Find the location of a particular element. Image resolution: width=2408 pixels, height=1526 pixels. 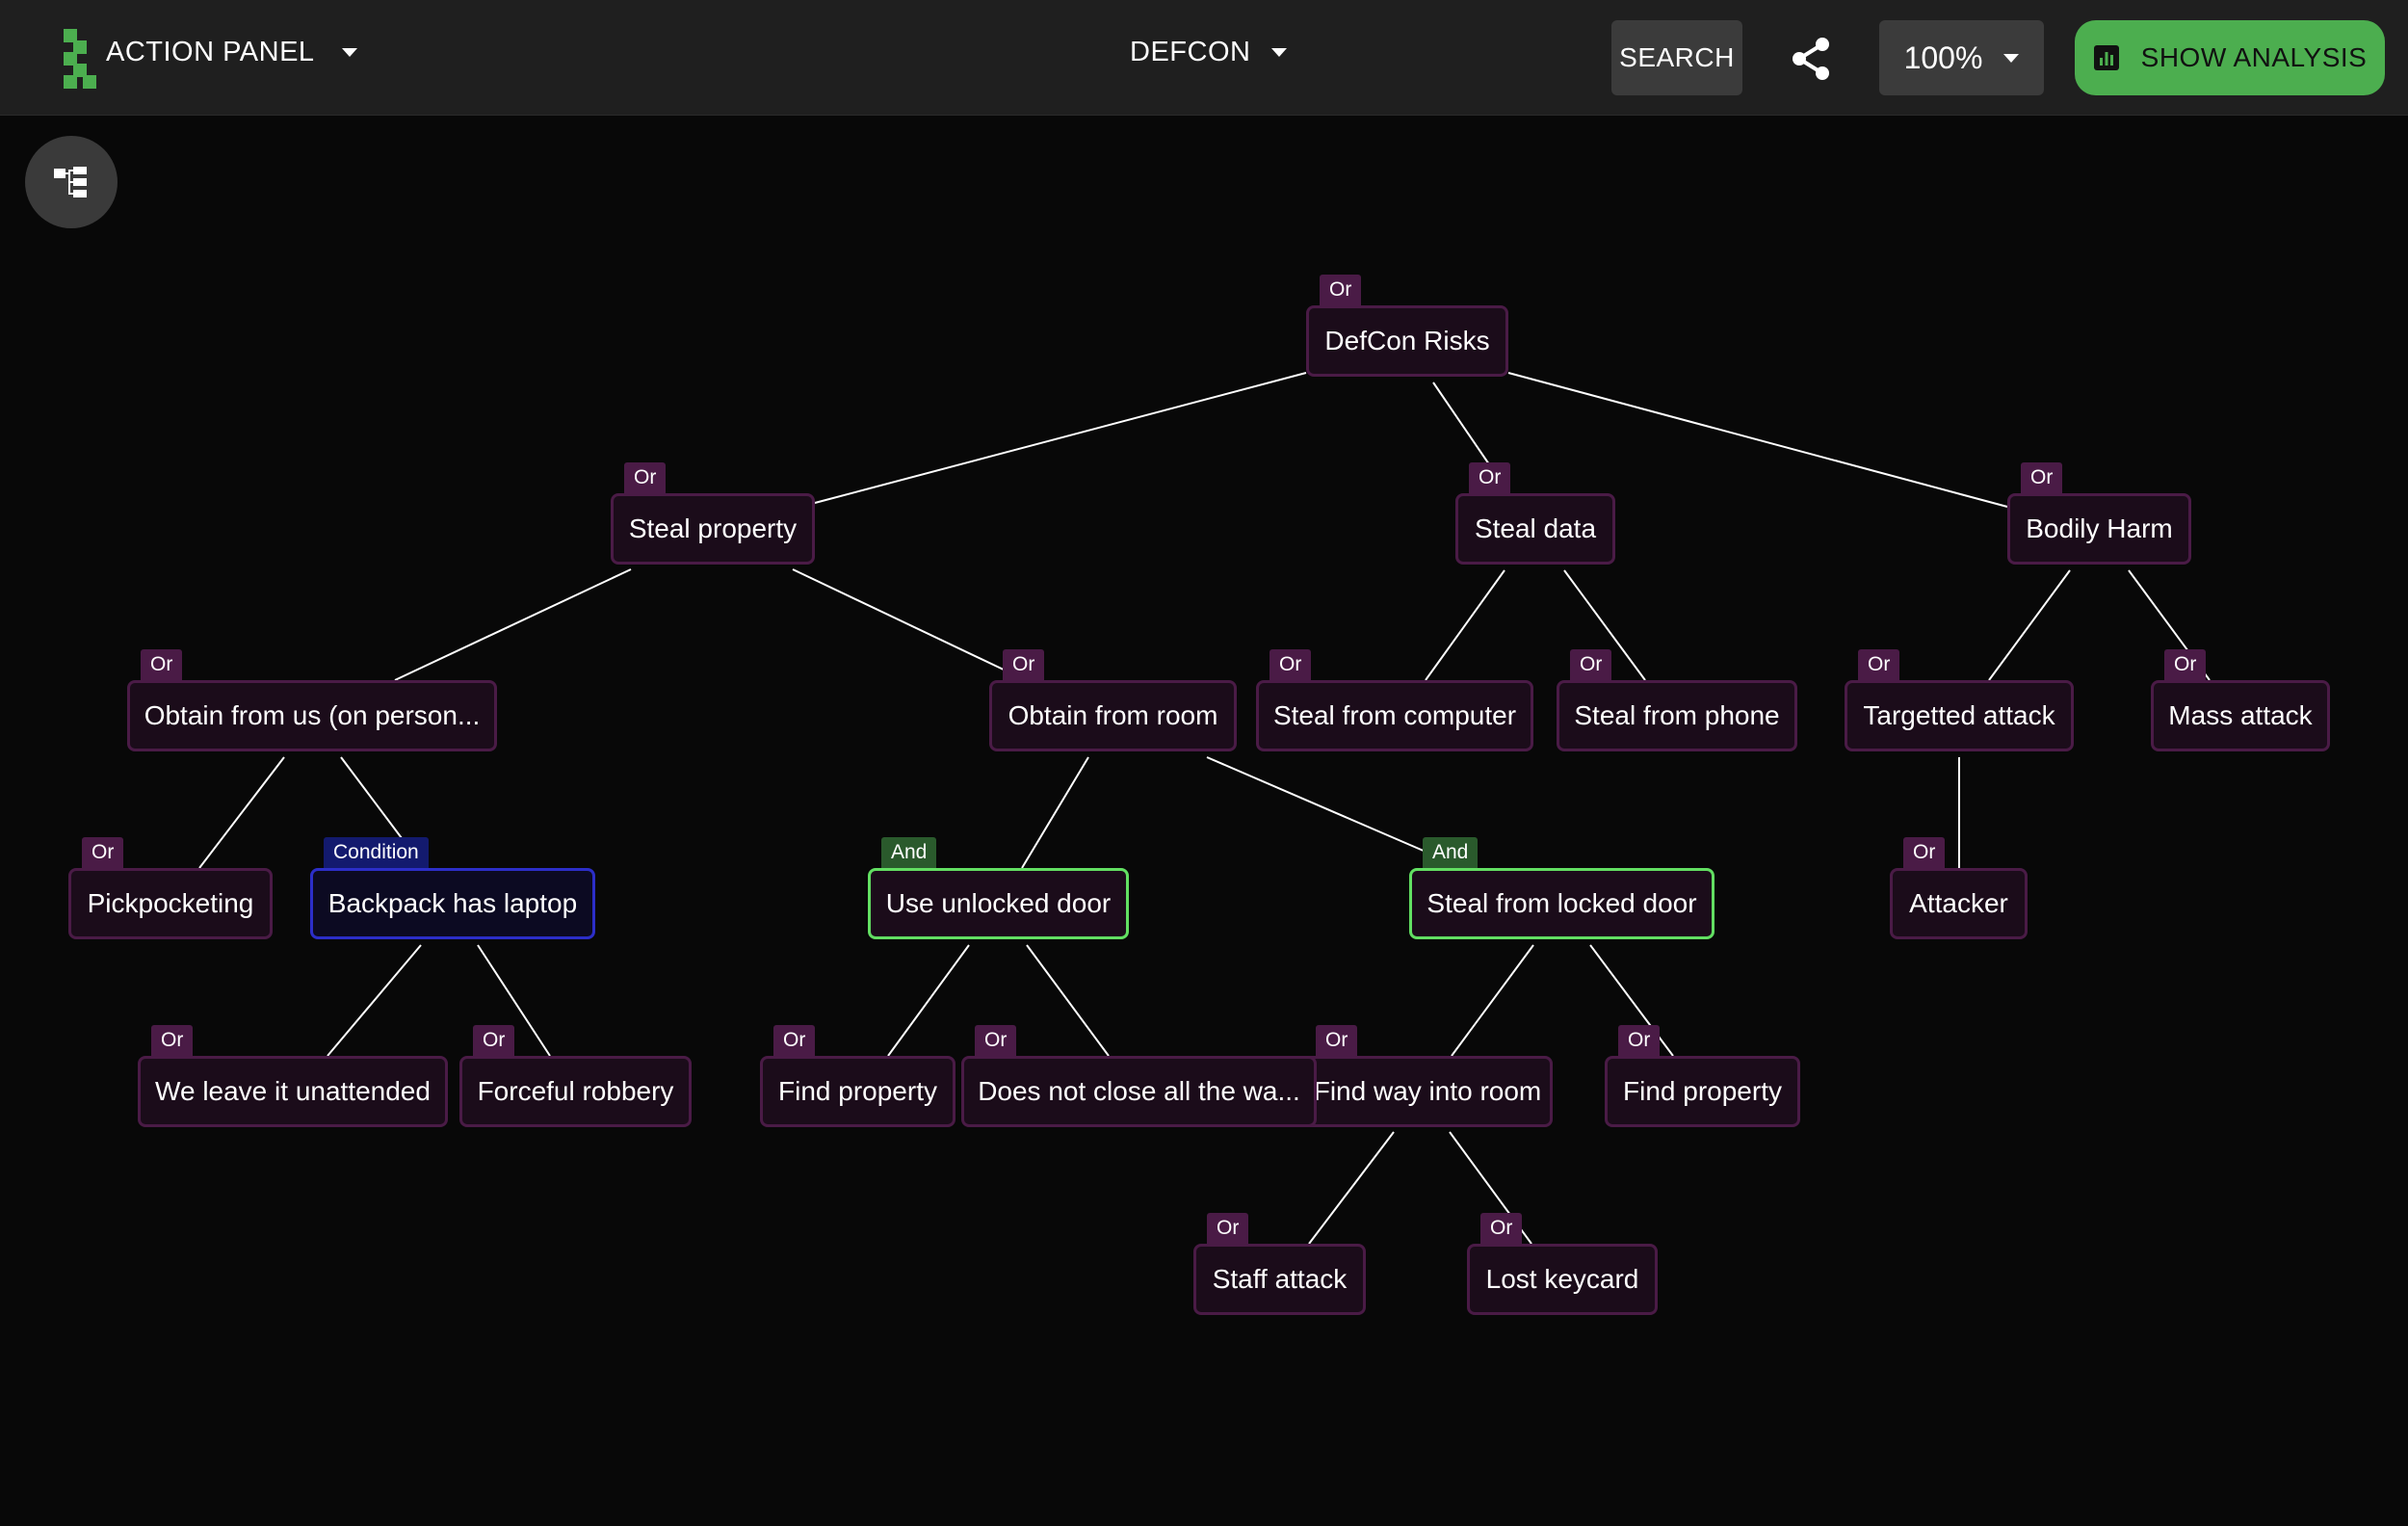

tree-node-find-way-into-room: Or Find way into room is located at coordinates (1427, 1076).